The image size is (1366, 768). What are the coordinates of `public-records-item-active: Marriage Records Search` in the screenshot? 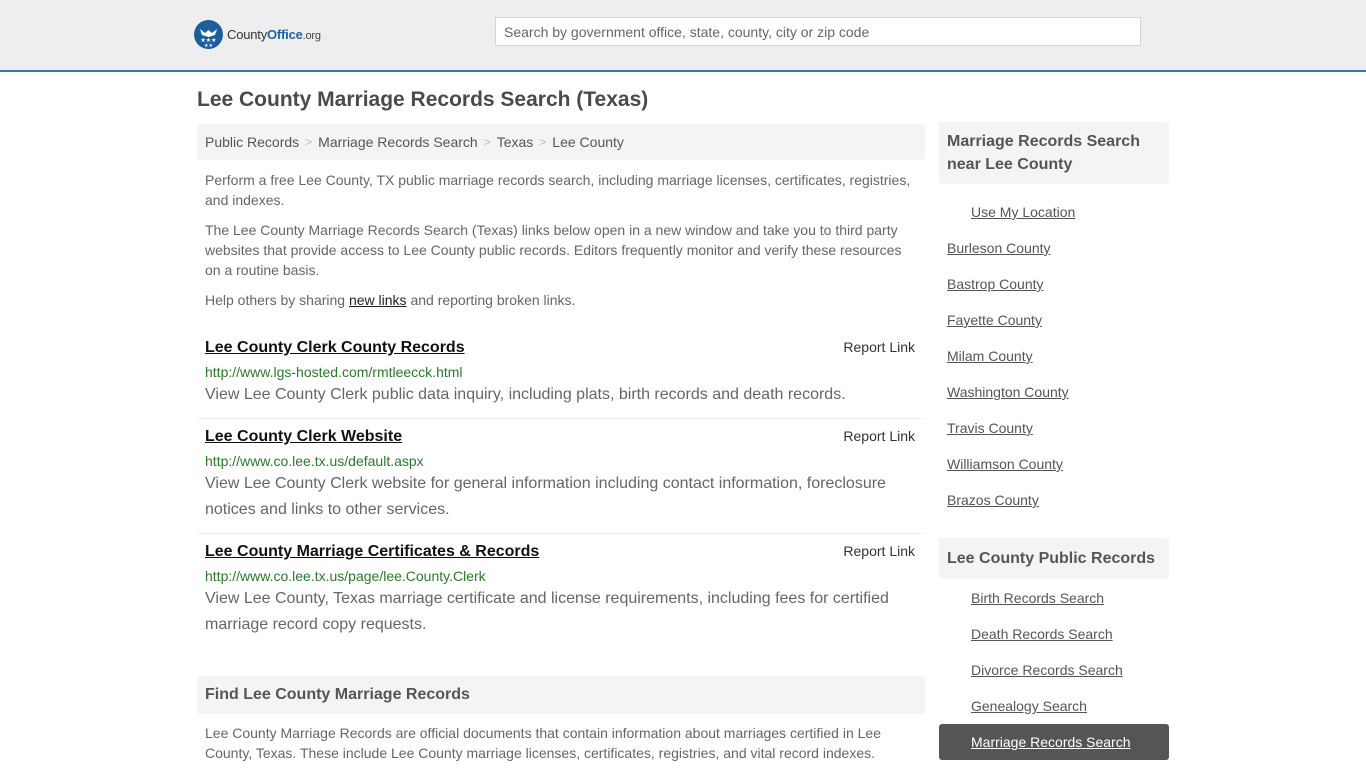 It's located at (1054, 742).